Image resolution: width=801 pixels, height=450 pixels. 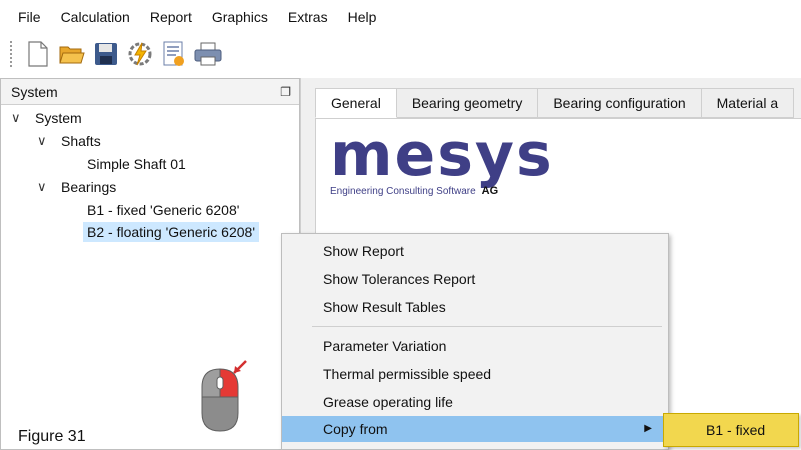 What do you see at coordinates (12, 54) in the screenshot?
I see `toolbar-grip` at bounding box center [12, 54].